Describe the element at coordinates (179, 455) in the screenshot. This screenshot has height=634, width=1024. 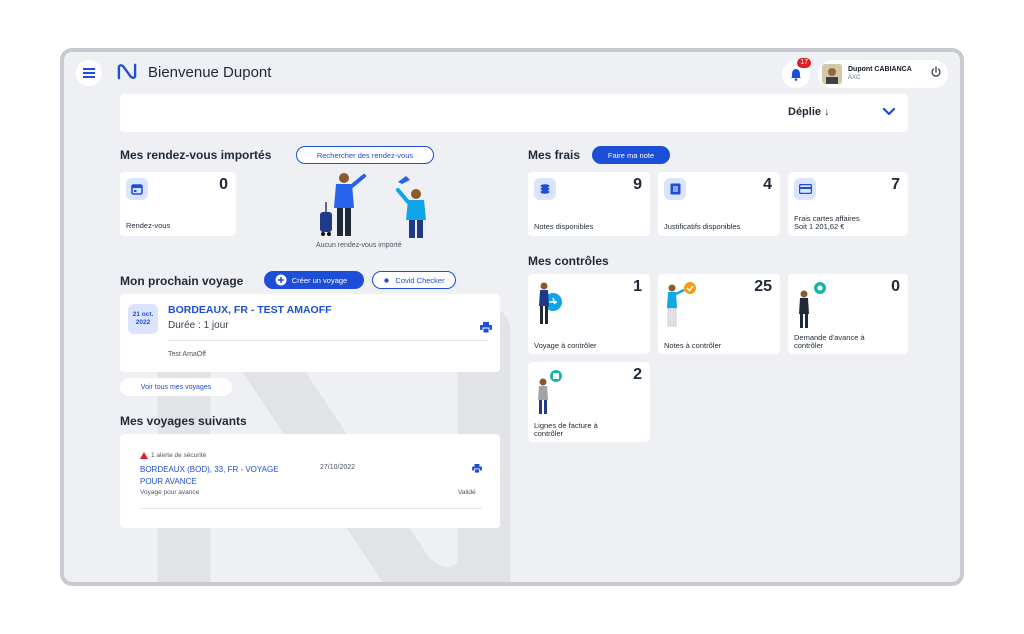
I see `security-alert-text: 1 alerte de sécurité` at that location.